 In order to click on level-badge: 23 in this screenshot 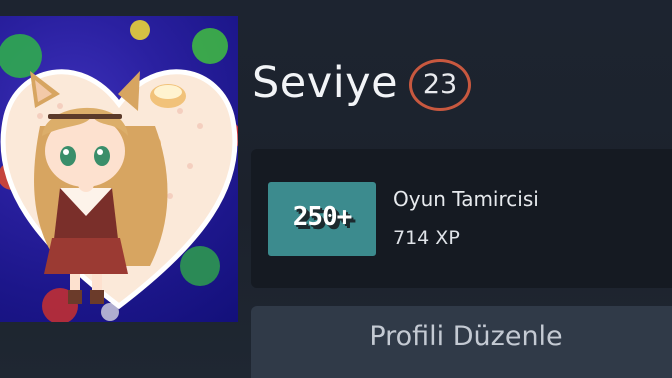, I will do `click(440, 85)`.